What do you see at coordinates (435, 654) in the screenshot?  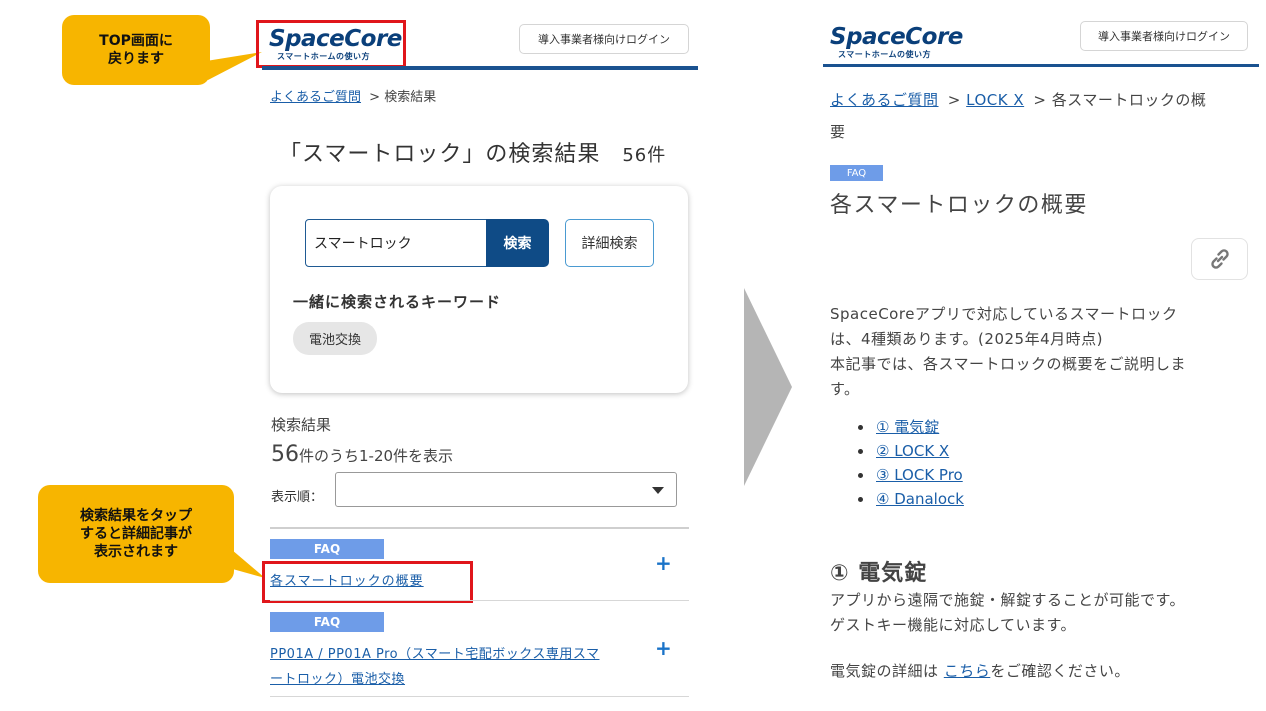 I see `left-item2-title-line1: PP01A / PP01A Pro（スマート宅配ボックス専用スマ` at bounding box center [435, 654].